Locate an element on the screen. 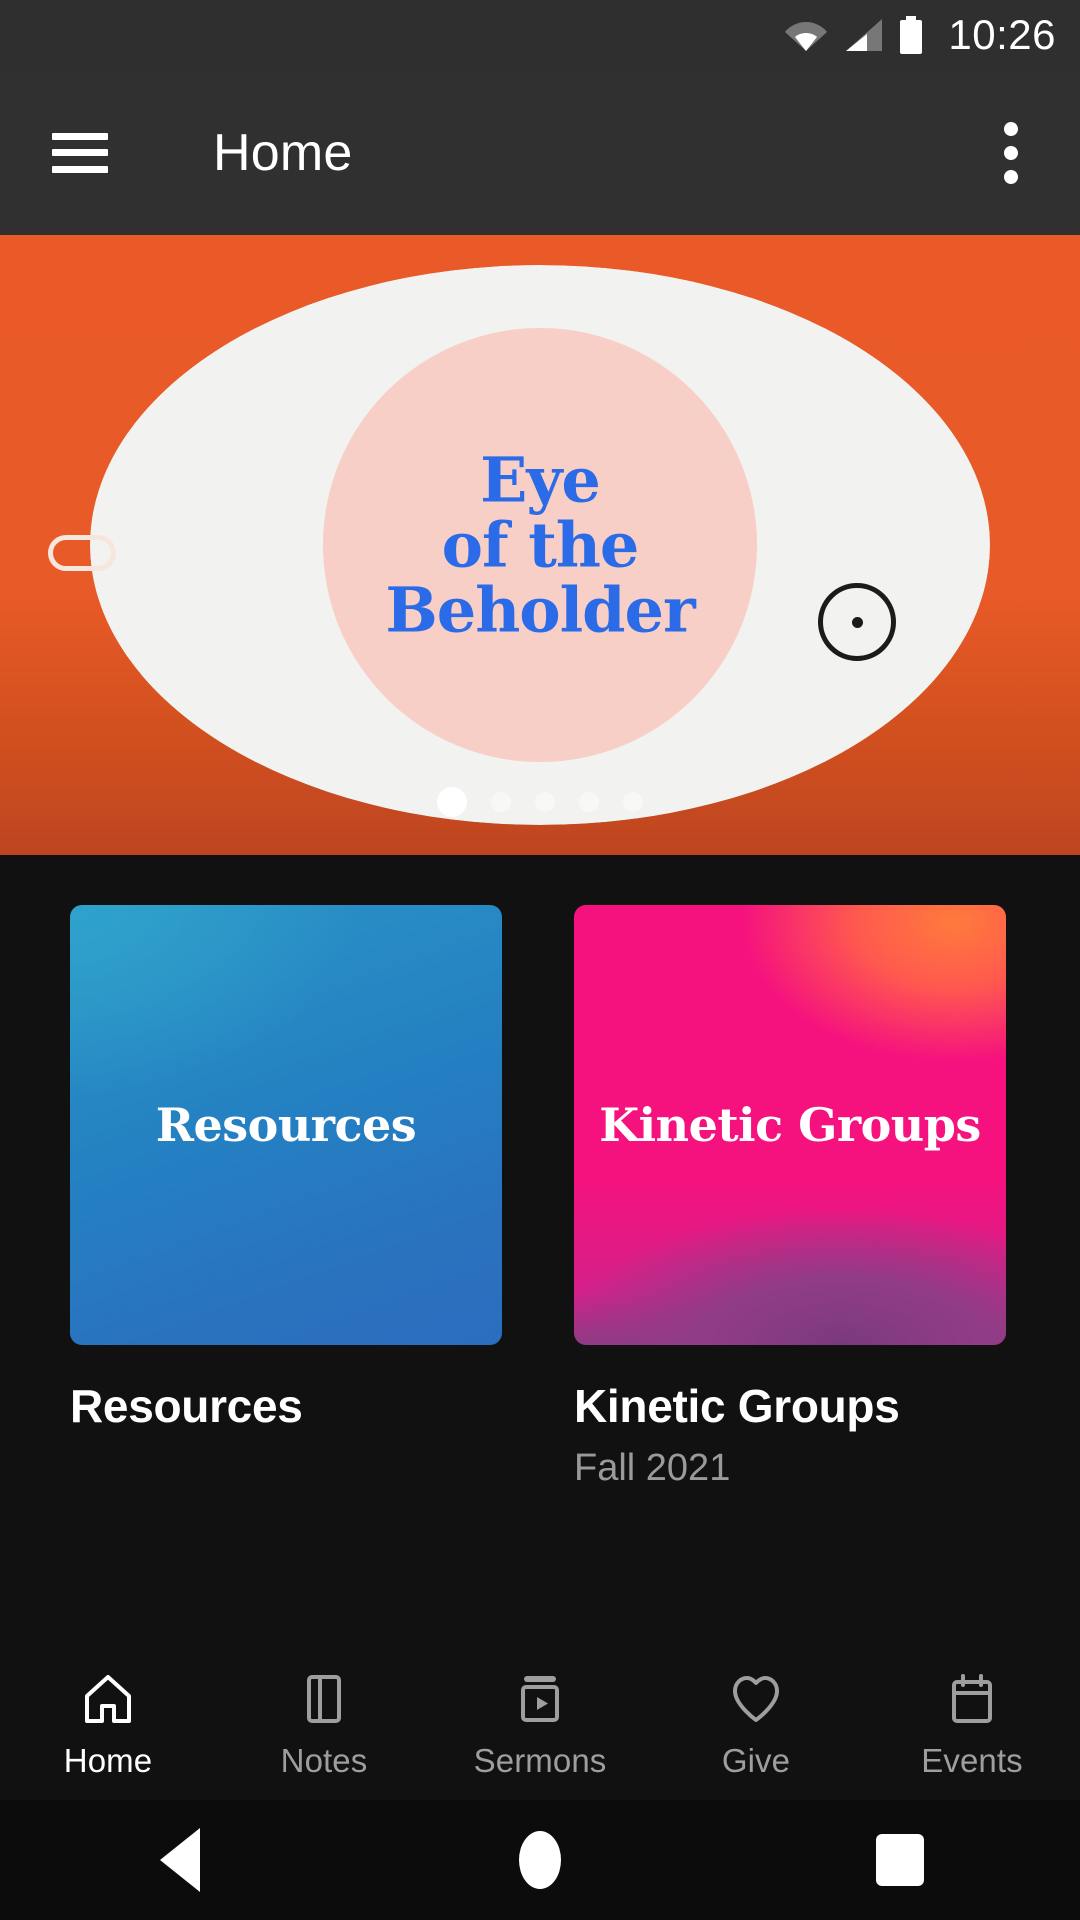 Image resolution: width=1080 pixels, height=1920 pixels. hero-title: Eye of the Beholder is located at coordinates (540, 544).